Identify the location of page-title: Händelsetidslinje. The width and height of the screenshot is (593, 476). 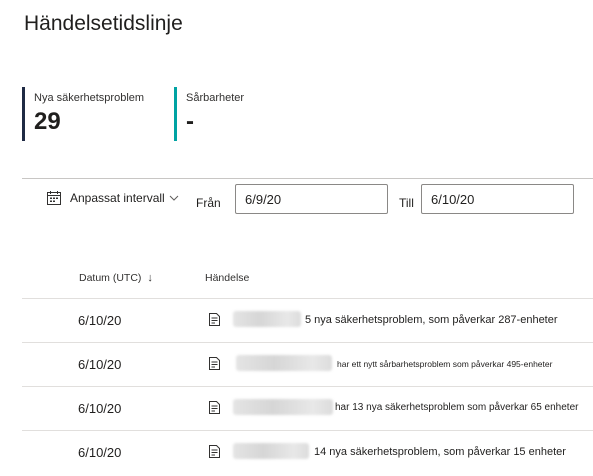
(103, 23).